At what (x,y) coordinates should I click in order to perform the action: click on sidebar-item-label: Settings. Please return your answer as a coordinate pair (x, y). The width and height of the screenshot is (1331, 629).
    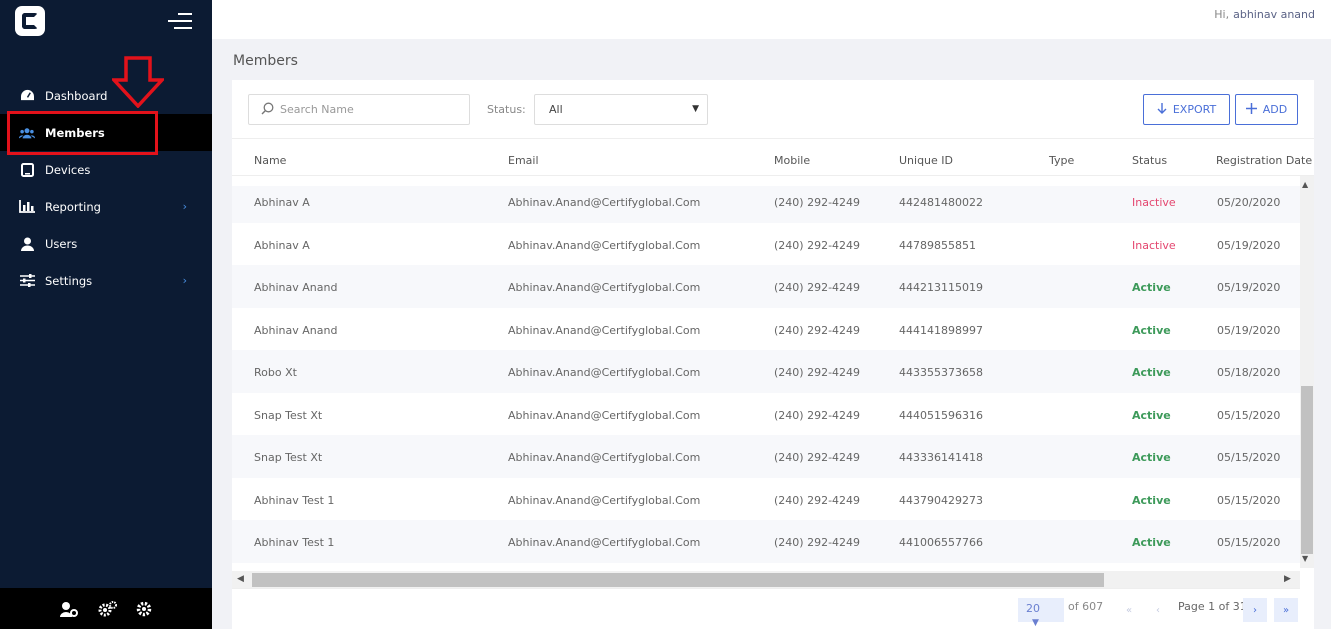
    Looking at the image, I should click on (69, 280).